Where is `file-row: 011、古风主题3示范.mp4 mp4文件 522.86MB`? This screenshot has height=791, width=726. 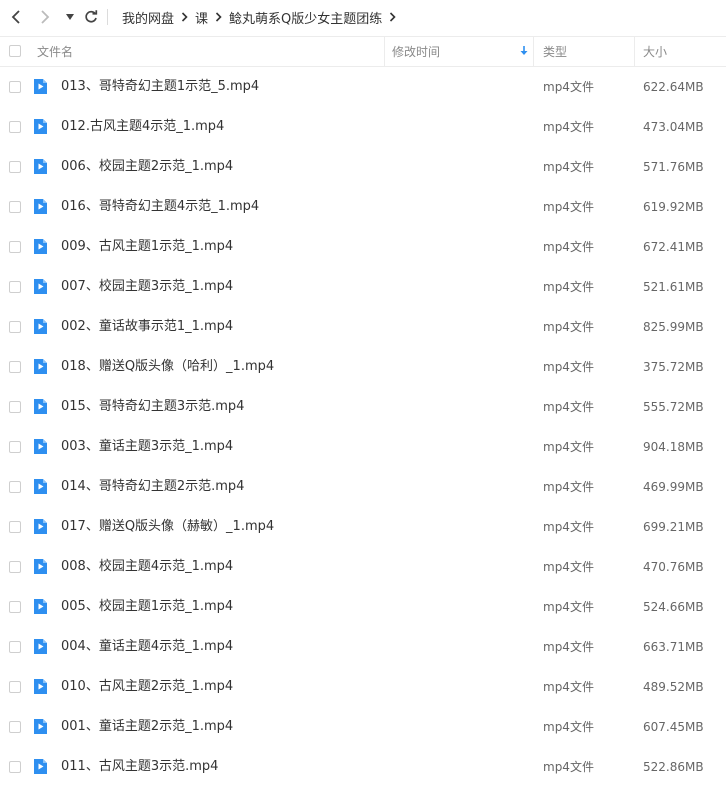
file-row: 011、古风主题3示范.mp4 mp4文件 522.86MB is located at coordinates (363, 767).